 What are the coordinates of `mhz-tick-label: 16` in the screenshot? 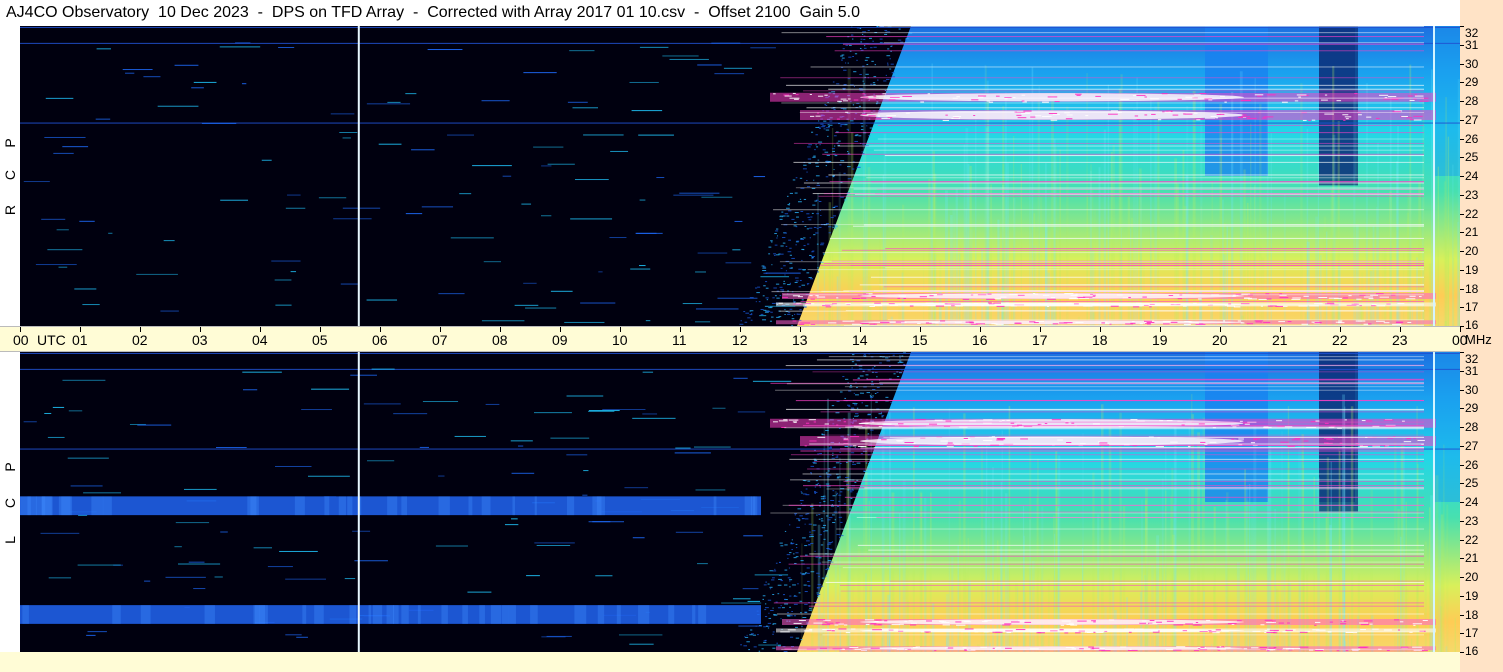 It's located at (1472, 325).